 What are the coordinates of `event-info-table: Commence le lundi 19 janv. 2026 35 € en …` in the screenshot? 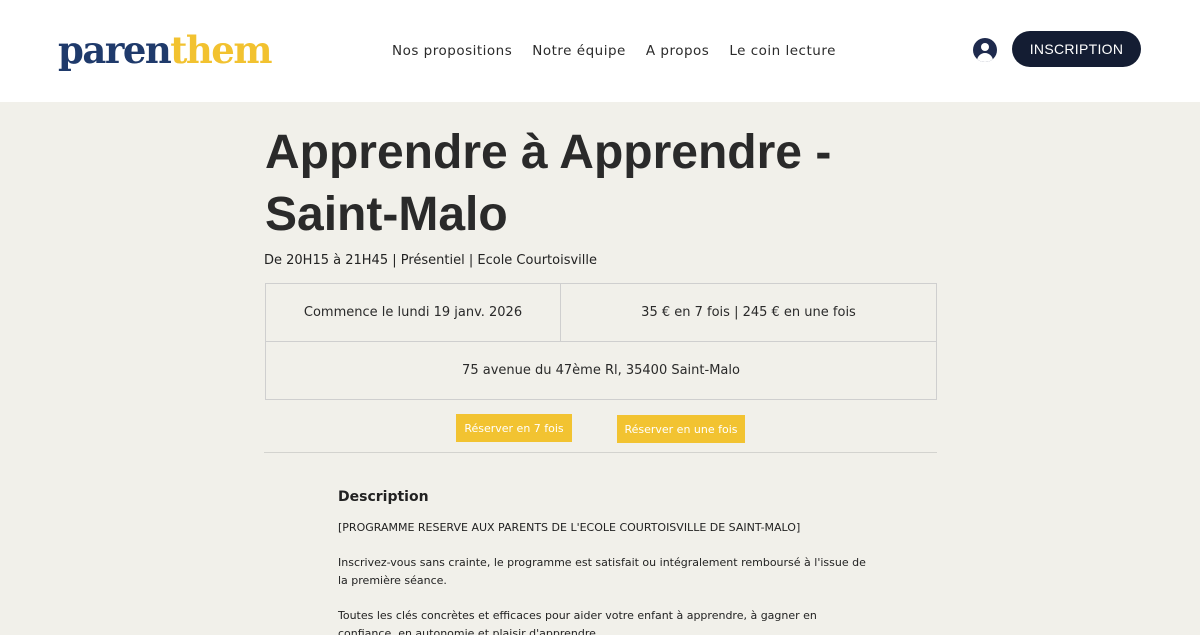 It's located at (601, 341).